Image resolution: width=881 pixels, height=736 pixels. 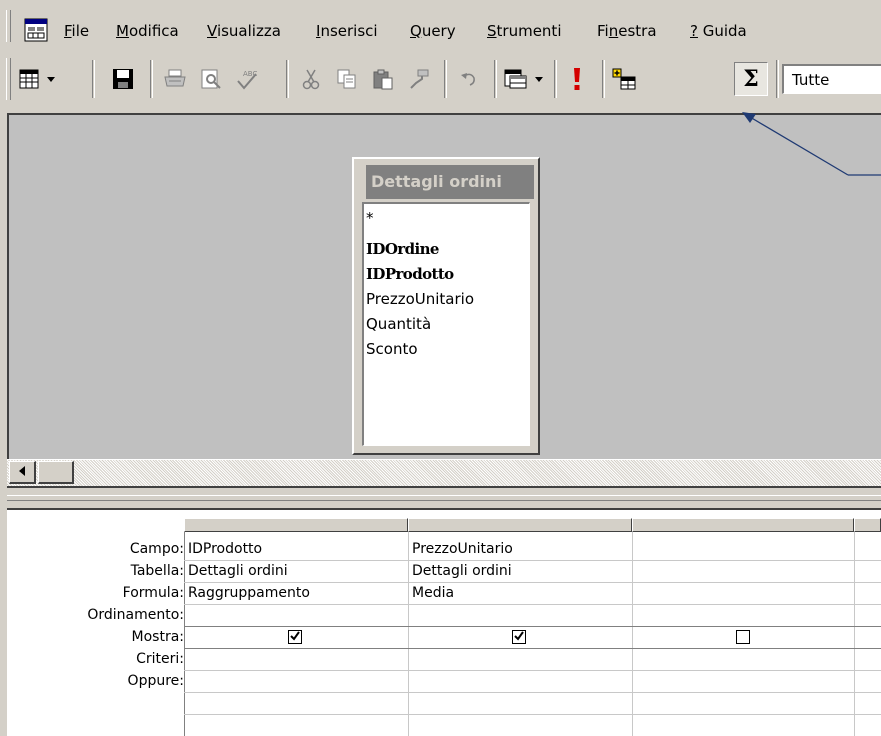 I want to click on campo-cell: PrezzoUnitario, so click(x=462, y=549).